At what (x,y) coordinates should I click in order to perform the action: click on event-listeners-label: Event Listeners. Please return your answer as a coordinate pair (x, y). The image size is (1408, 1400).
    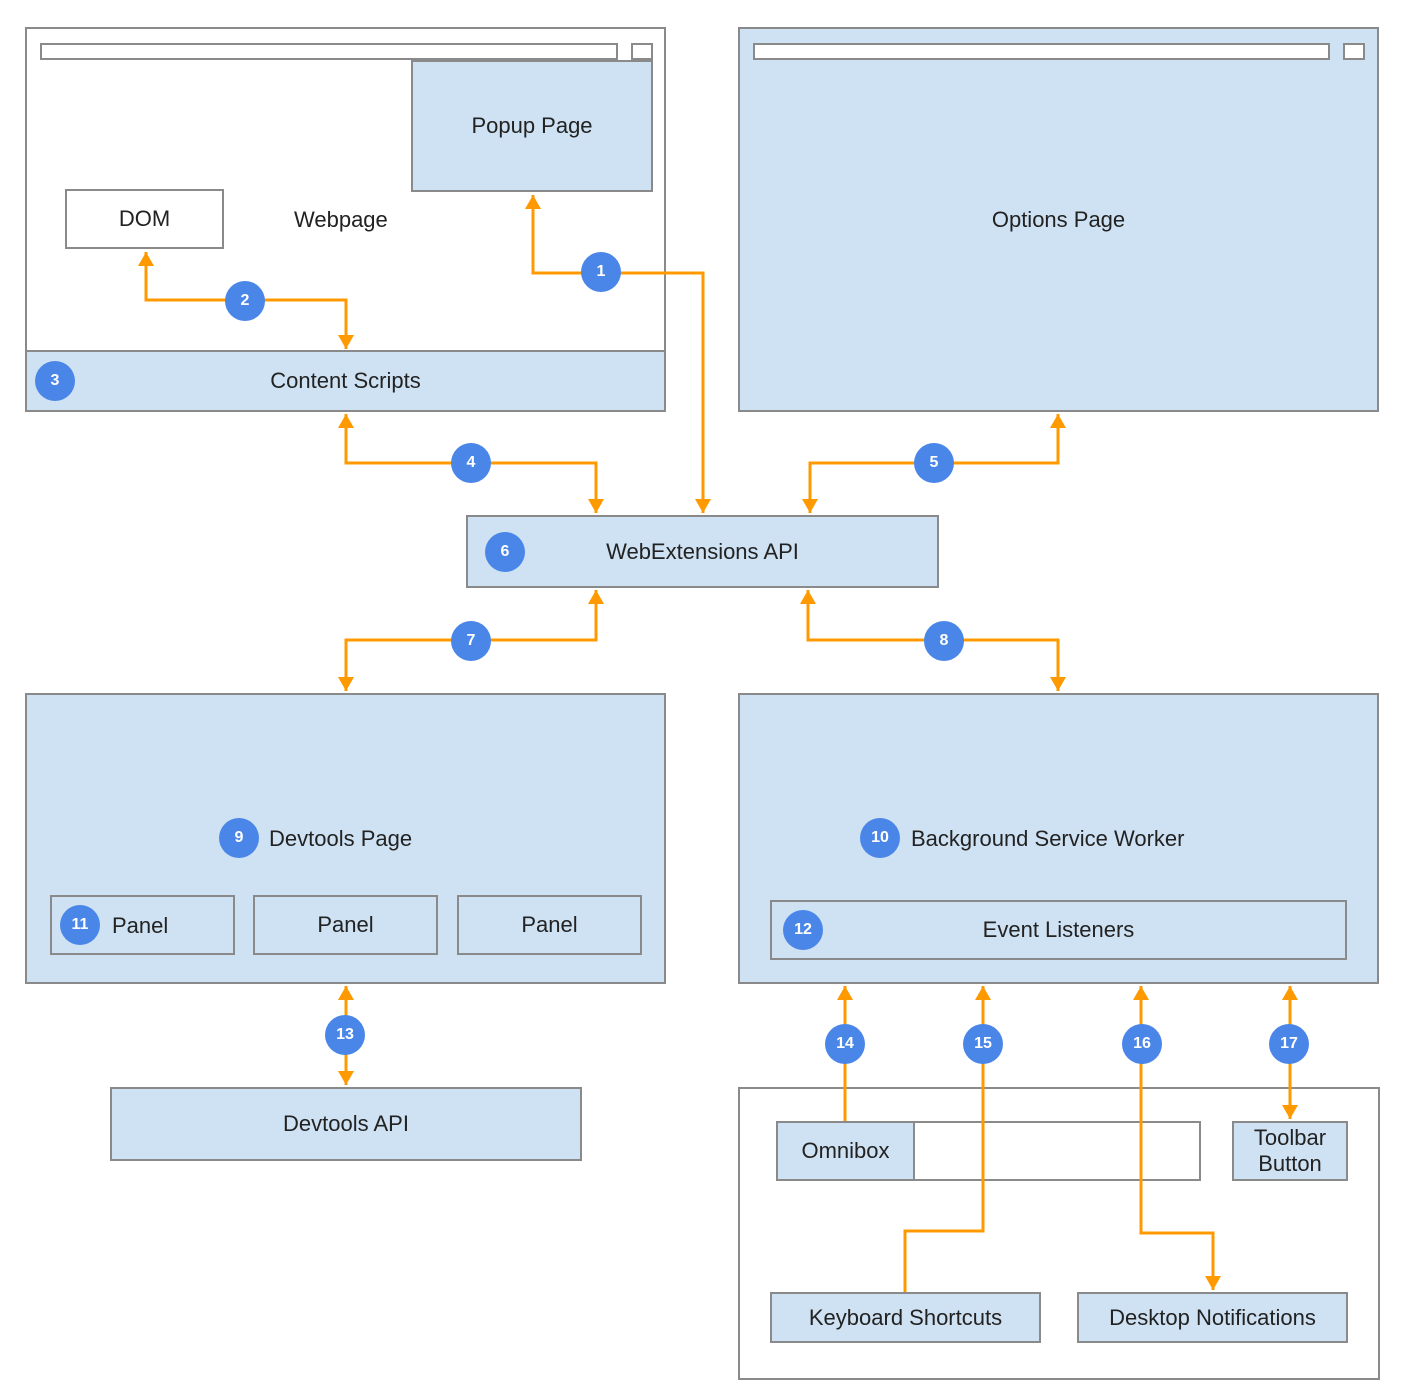
    Looking at the image, I should click on (1058, 929).